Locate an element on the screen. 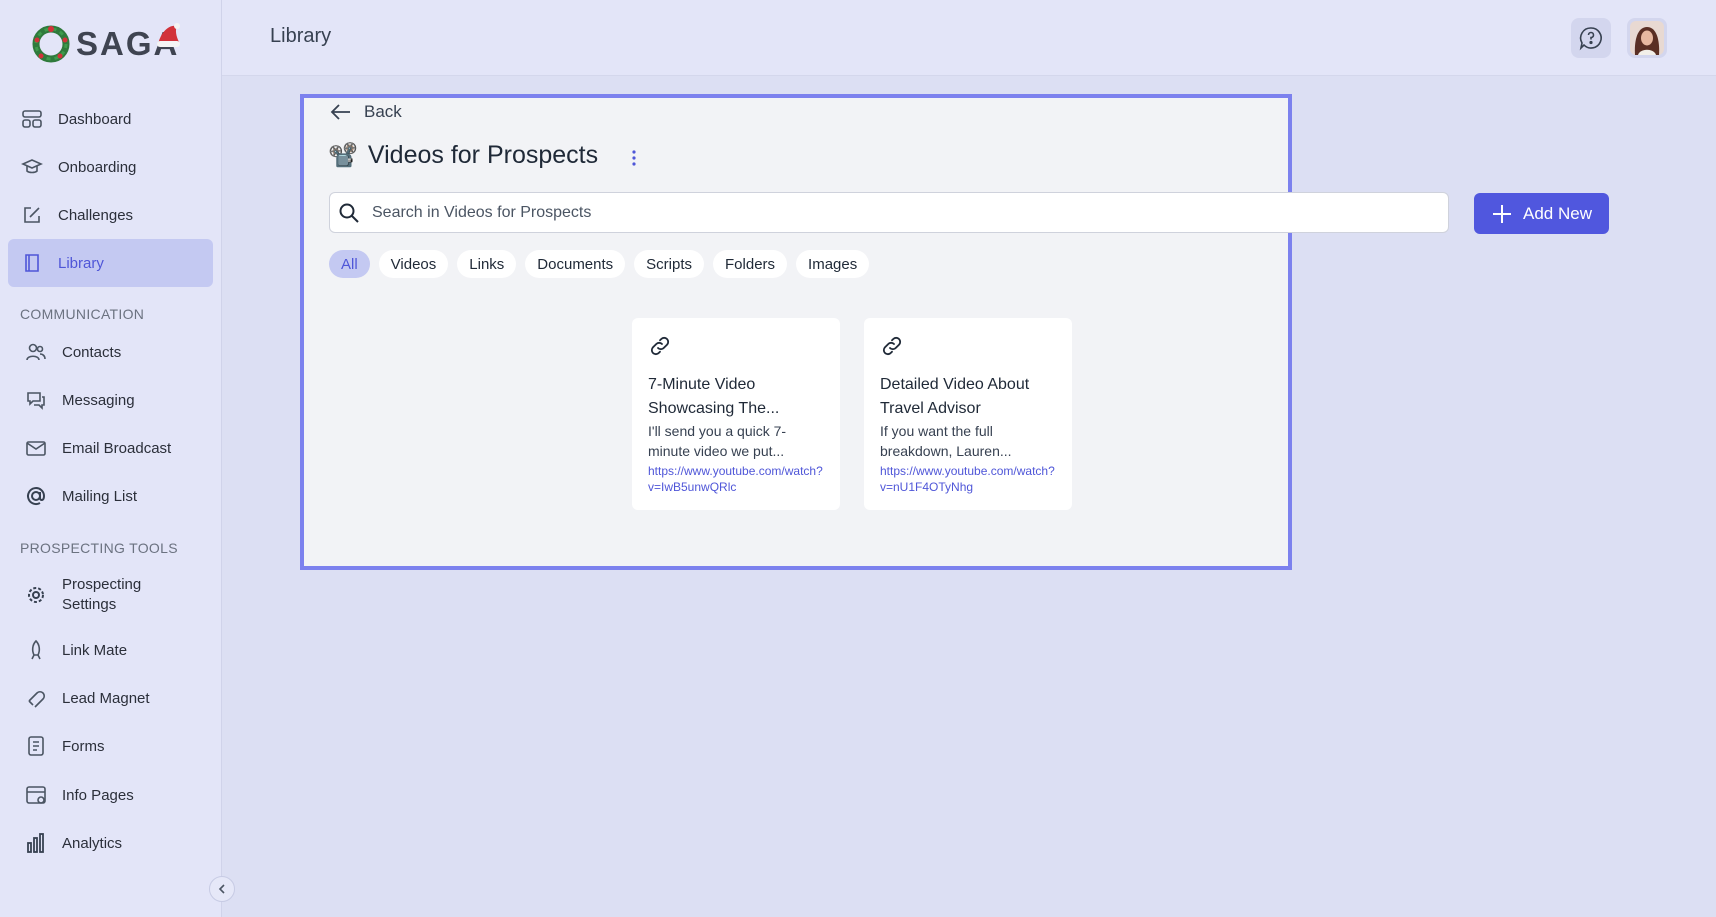  sidebar-item-label: Forms is located at coordinates (83, 746).